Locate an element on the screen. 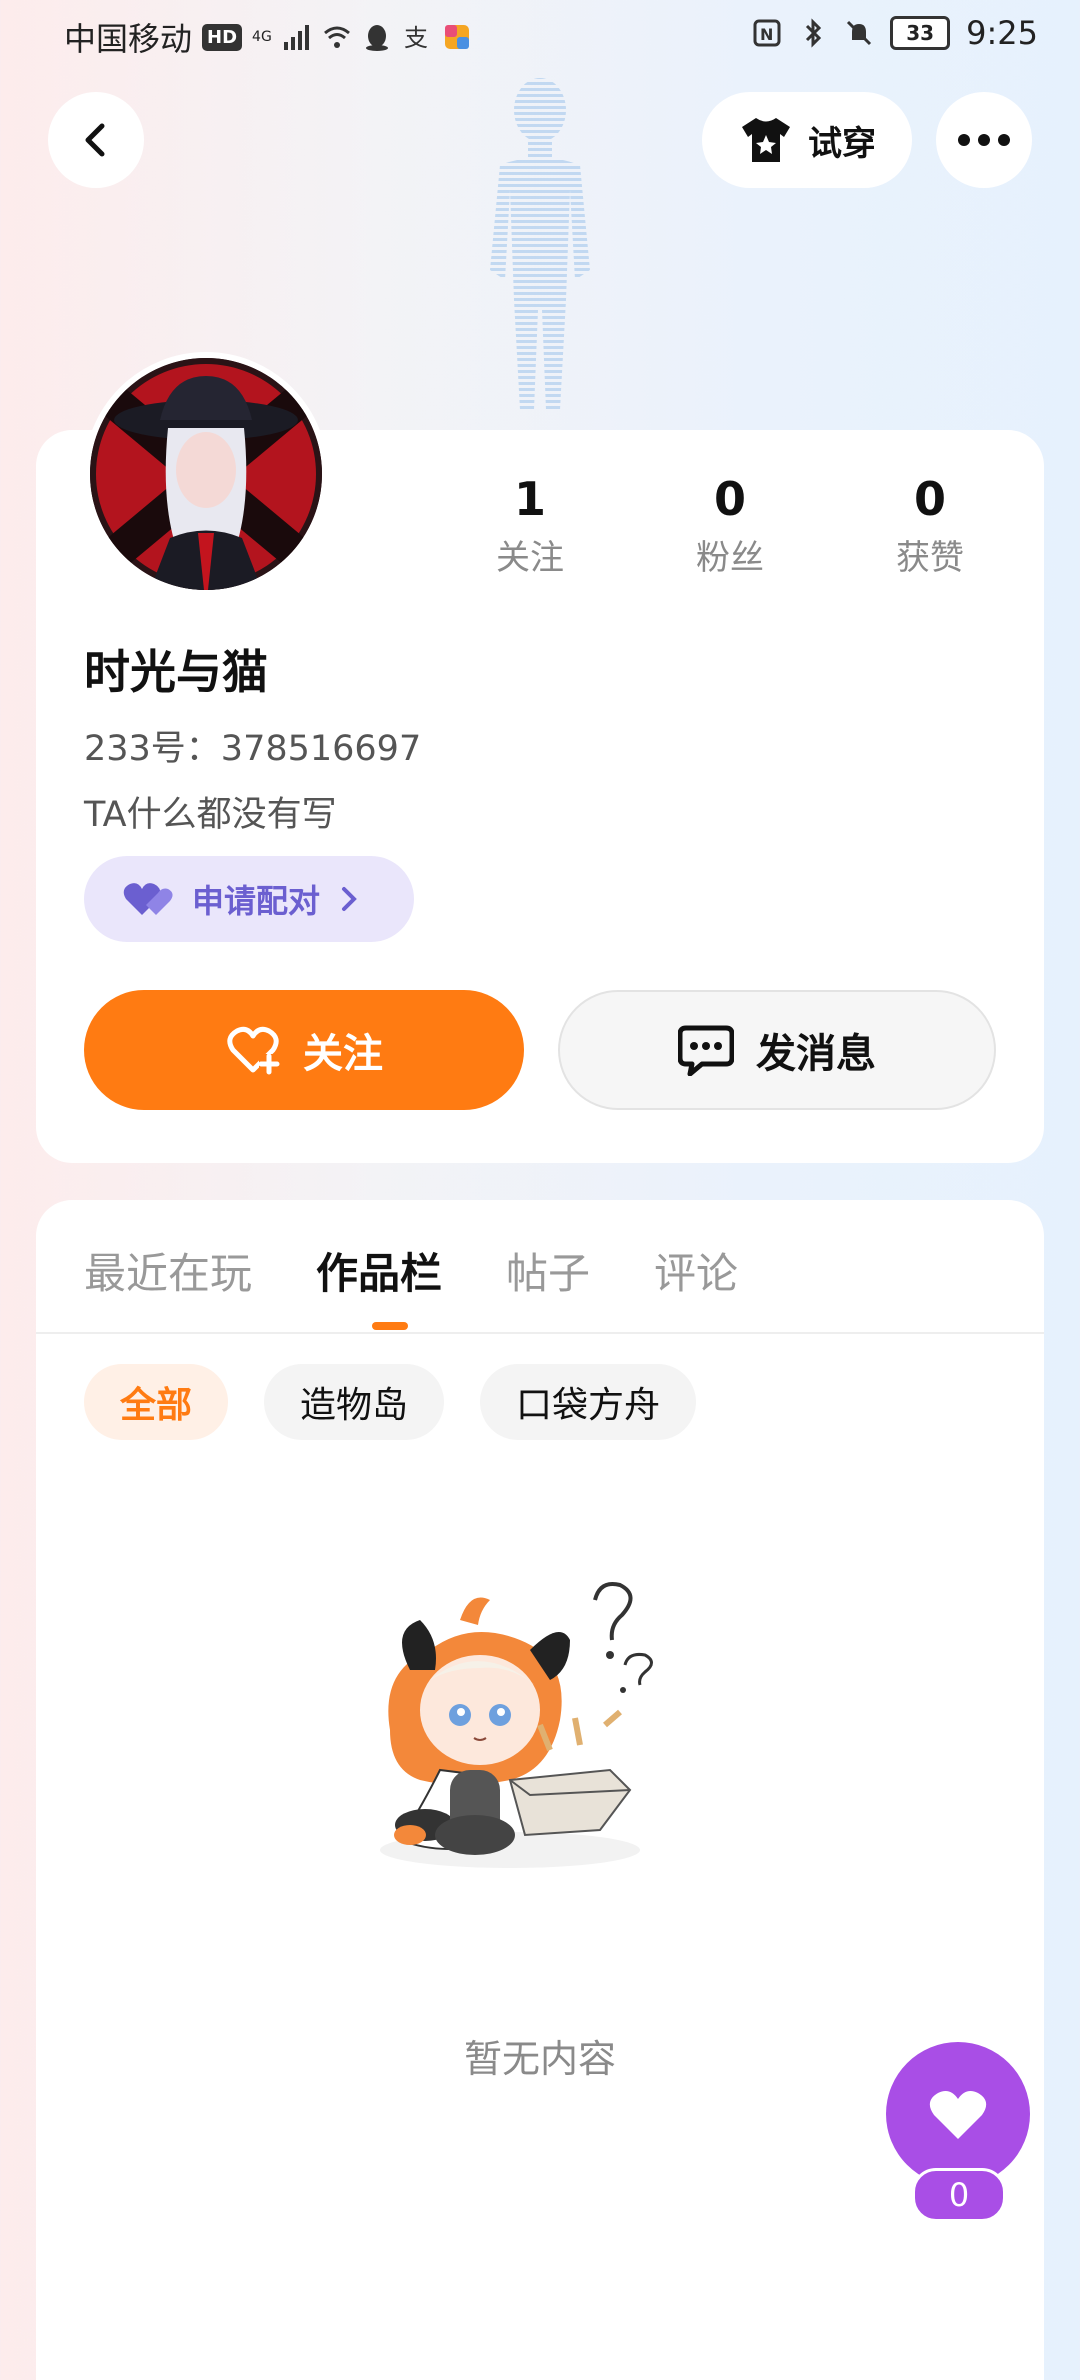  clock: 9:25 is located at coordinates (1002, 33).